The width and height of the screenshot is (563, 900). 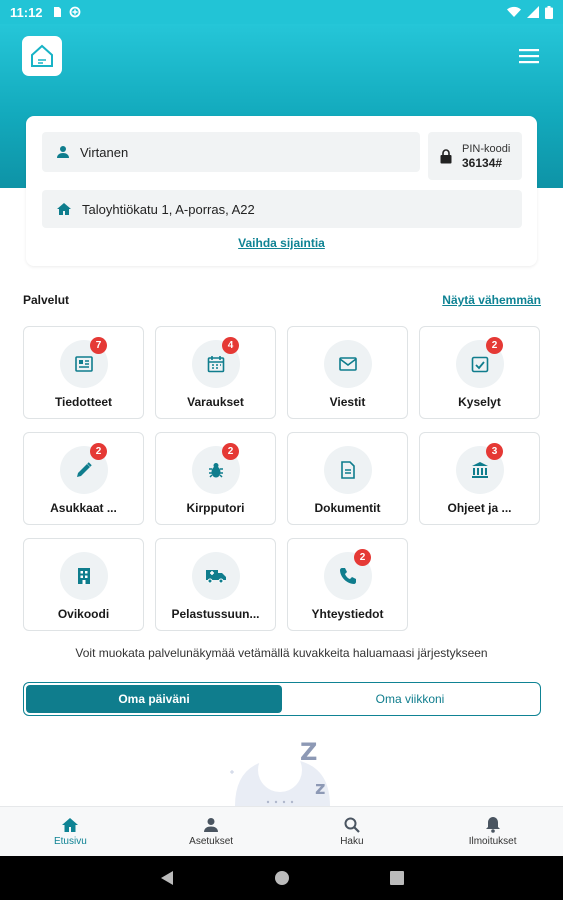 I want to click on service-tile-varaukset: 4 Varaukset, so click(x=215, y=372).